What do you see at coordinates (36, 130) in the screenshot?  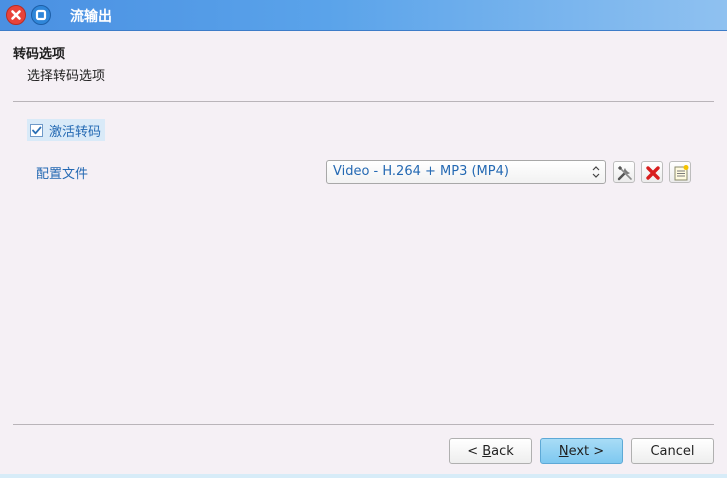 I see `checkbox-checked-icon` at bounding box center [36, 130].